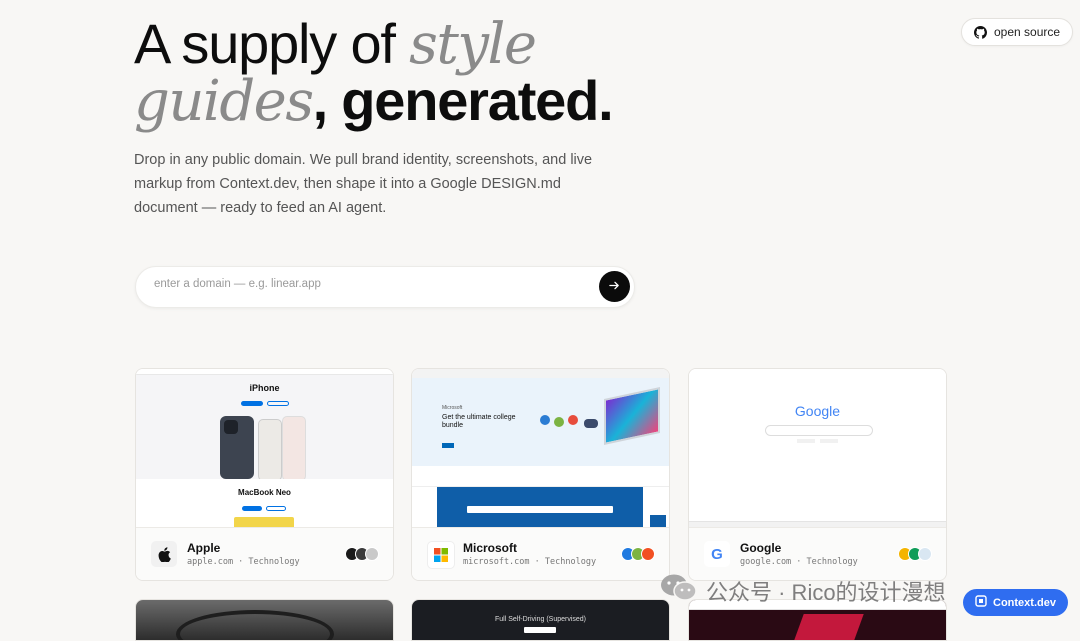  Describe the element at coordinates (826, 592) in the screenshot. I see `watermark-text: 公众号 · Rico的设计漫想` at that location.